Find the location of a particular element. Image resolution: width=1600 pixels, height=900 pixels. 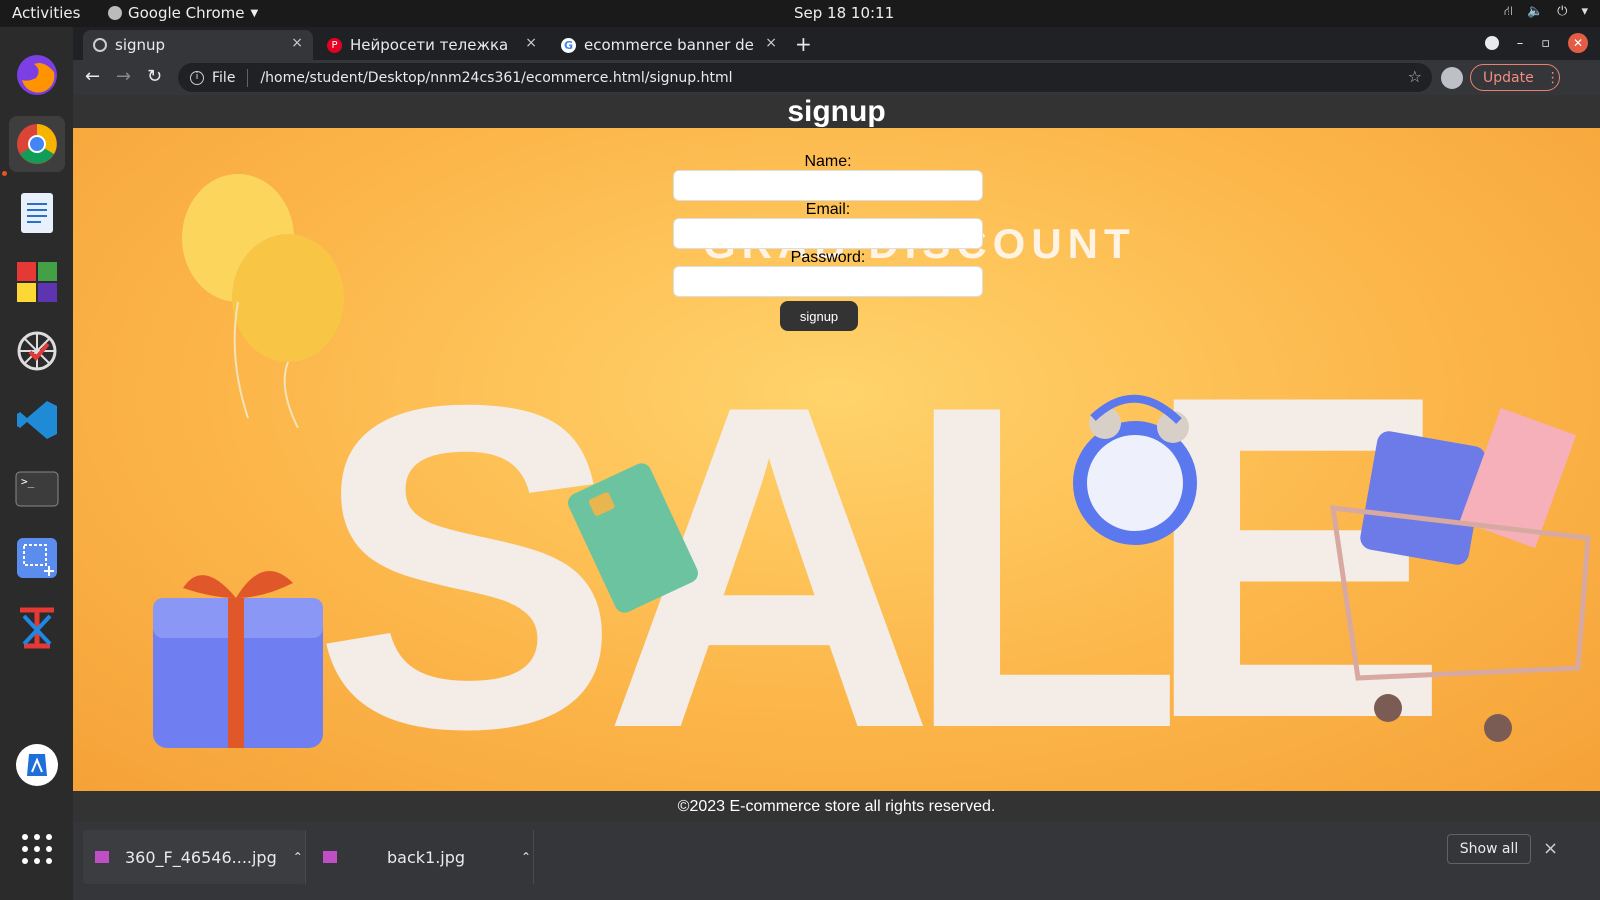

password-input is located at coordinates (828, 281).